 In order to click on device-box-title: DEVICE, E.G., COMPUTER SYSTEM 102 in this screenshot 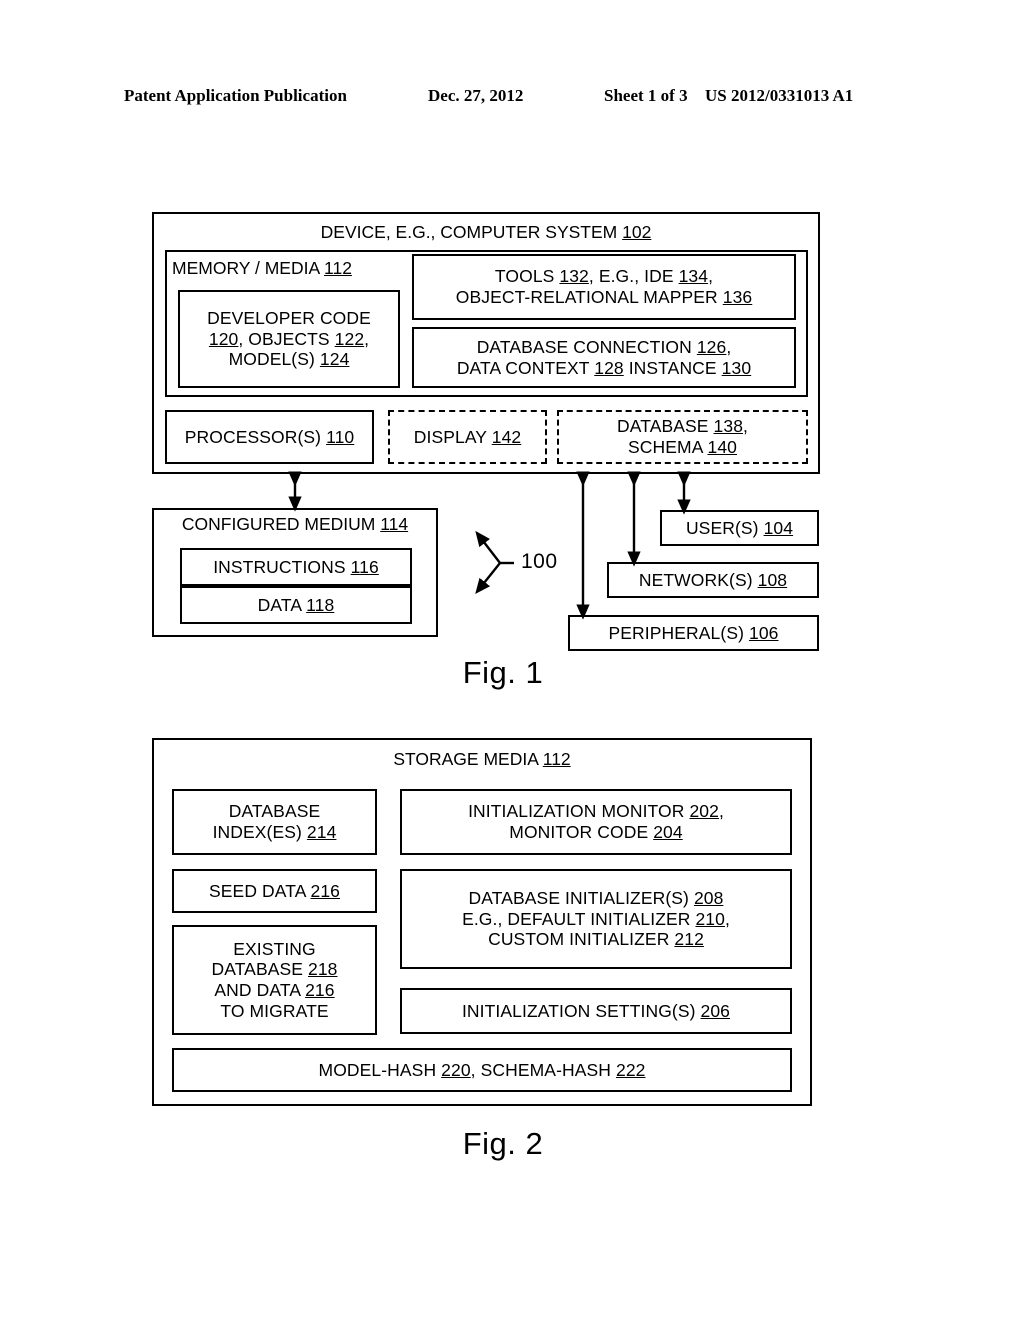, I will do `click(486, 232)`.